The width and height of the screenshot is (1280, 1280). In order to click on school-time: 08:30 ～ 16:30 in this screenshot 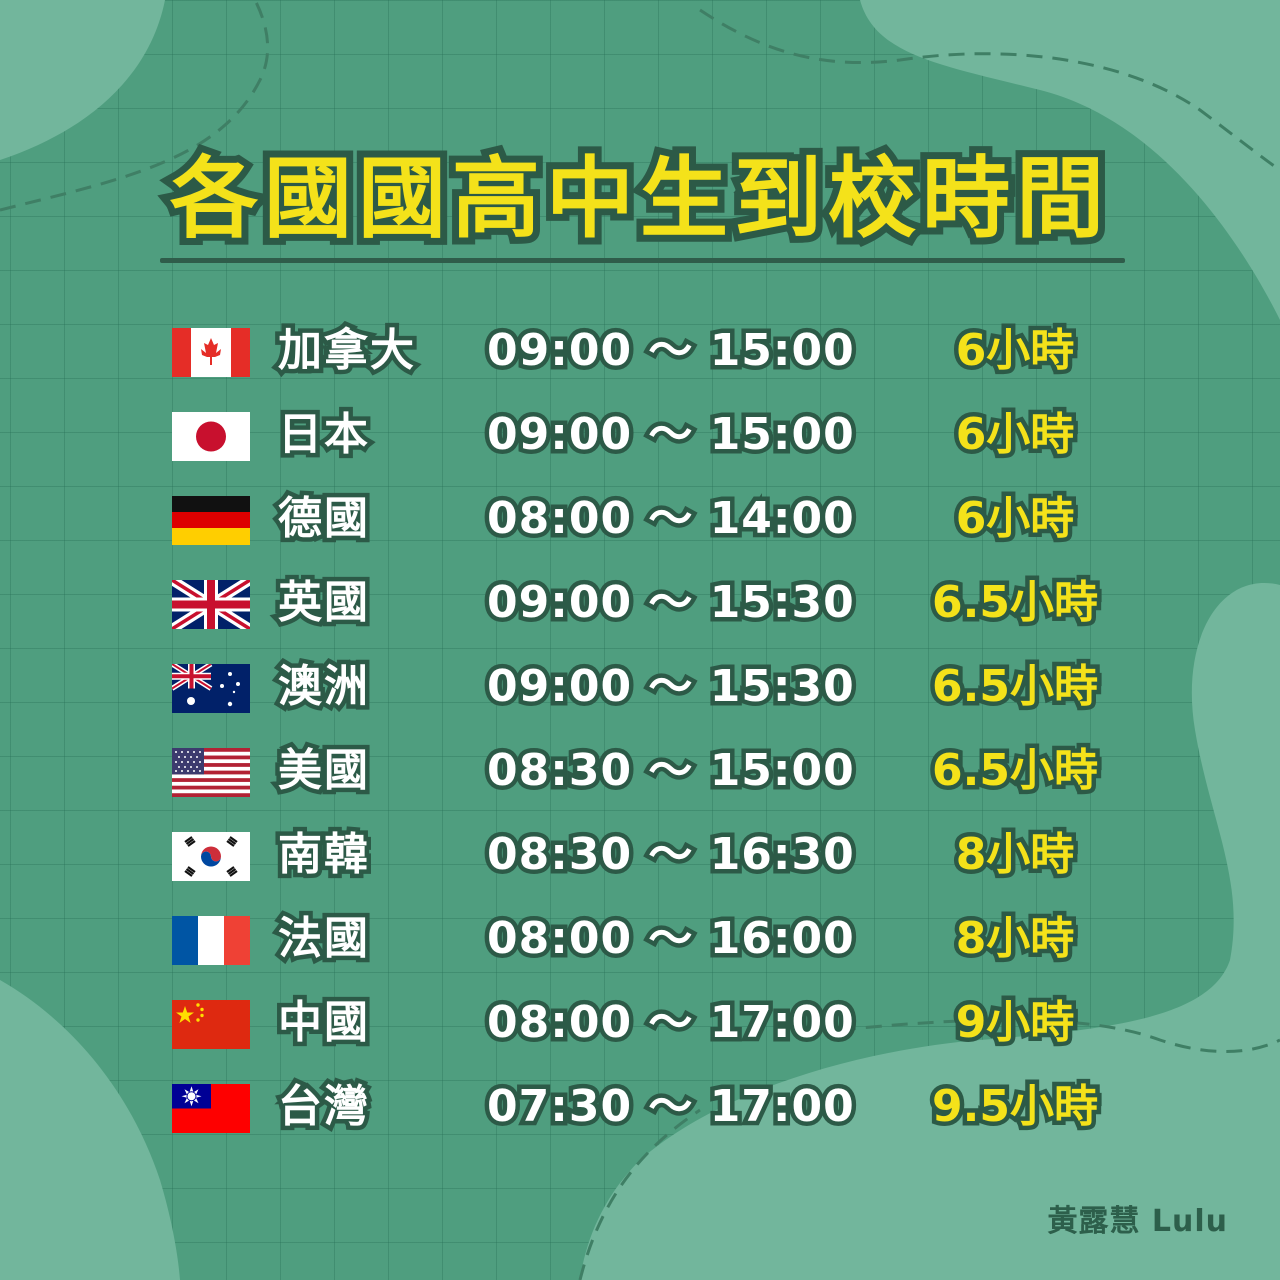, I will do `click(671, 855)`.